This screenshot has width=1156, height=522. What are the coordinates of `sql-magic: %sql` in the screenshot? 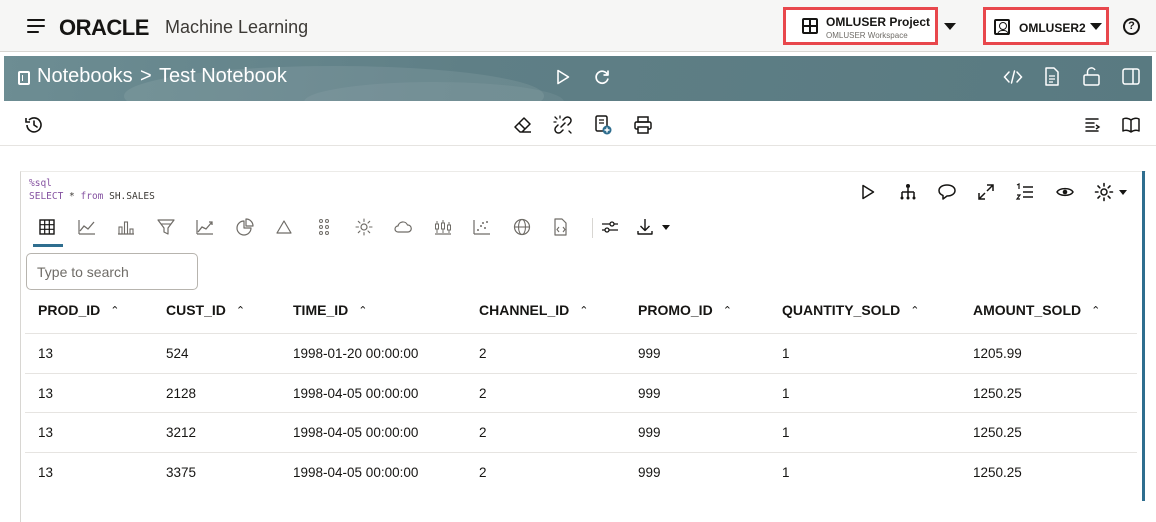 It's located at (40, 183).